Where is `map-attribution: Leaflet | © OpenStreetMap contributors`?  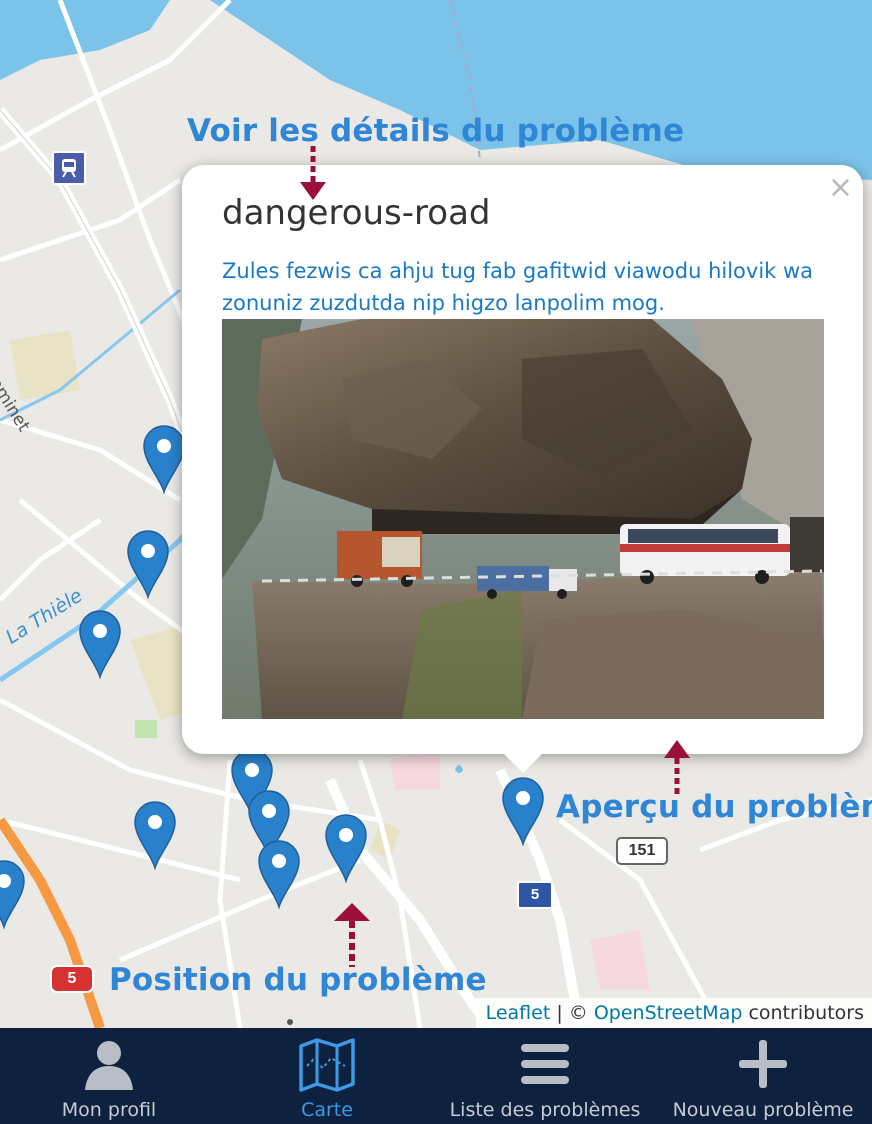 map-attribution: Leaflet | © OpenStreetMap contributors is located at coordinates (673, 1013).